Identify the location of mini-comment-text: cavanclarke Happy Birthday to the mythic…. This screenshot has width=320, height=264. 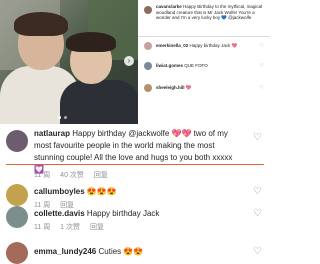
(210, 12).